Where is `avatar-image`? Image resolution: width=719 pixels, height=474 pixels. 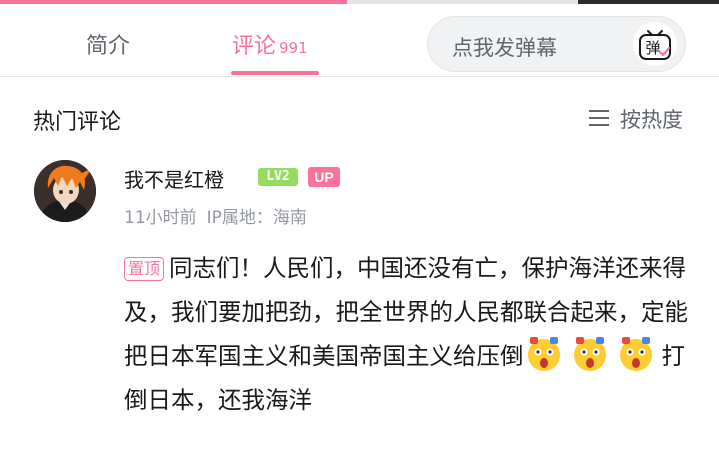 avatar-image is located at coordinates (65, 191).